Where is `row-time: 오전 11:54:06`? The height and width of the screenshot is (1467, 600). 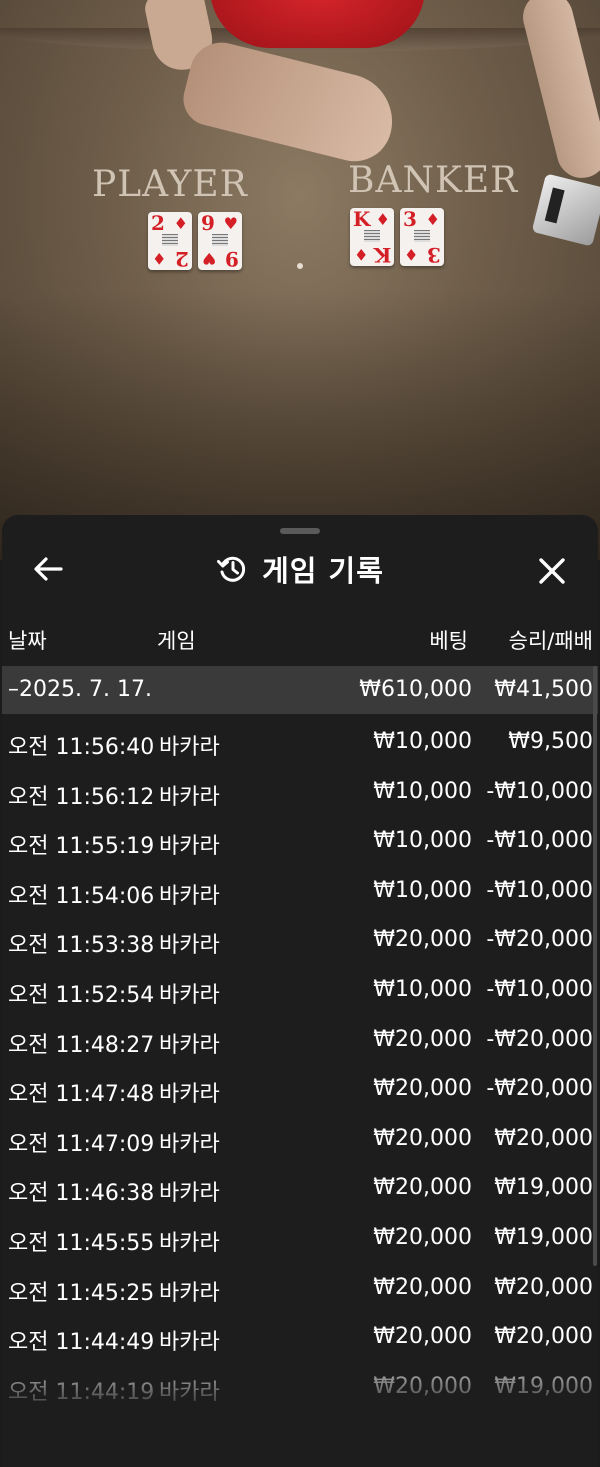
row-time: 오전 11:54:06 is located at coordinates (81, 896).